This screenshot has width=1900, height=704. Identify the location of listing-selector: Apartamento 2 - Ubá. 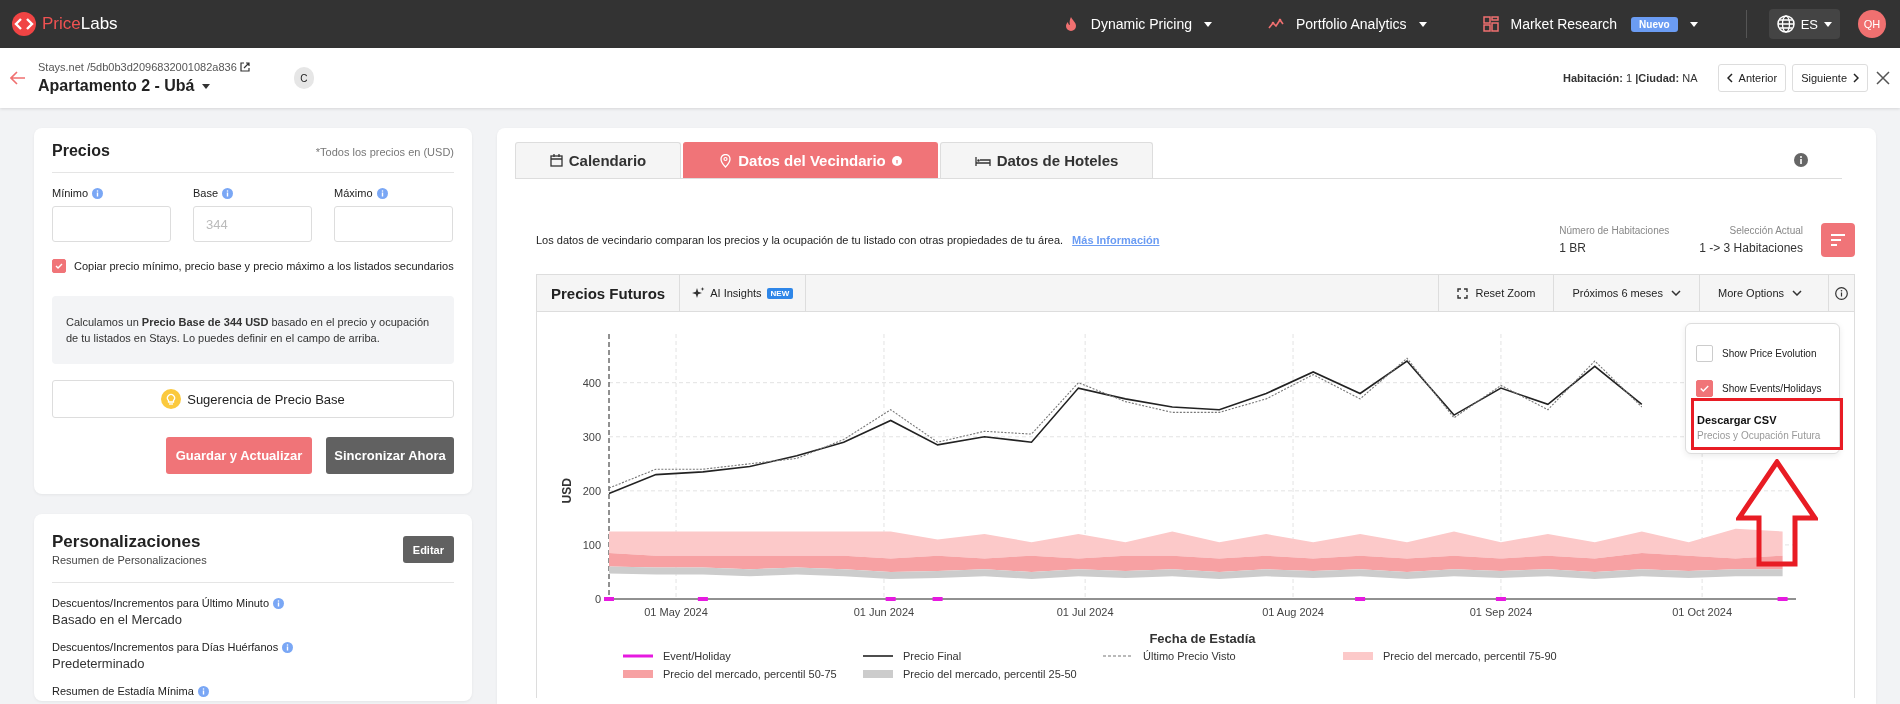
(144, 86).